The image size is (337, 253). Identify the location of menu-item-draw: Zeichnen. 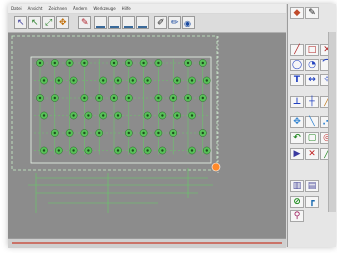
(57, 8).